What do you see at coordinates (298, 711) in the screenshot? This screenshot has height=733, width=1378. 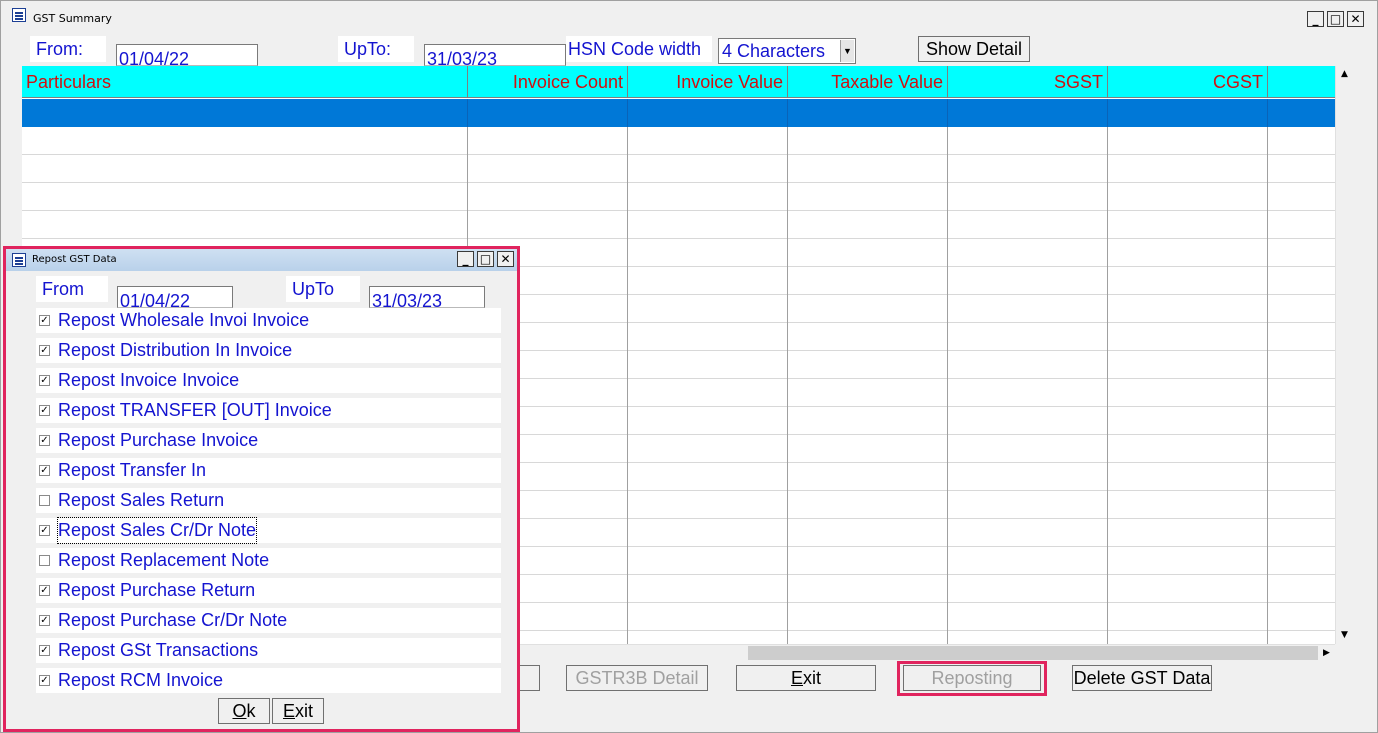 I see `dialog-exit-button: Exit` at bounding box center [298, 711].